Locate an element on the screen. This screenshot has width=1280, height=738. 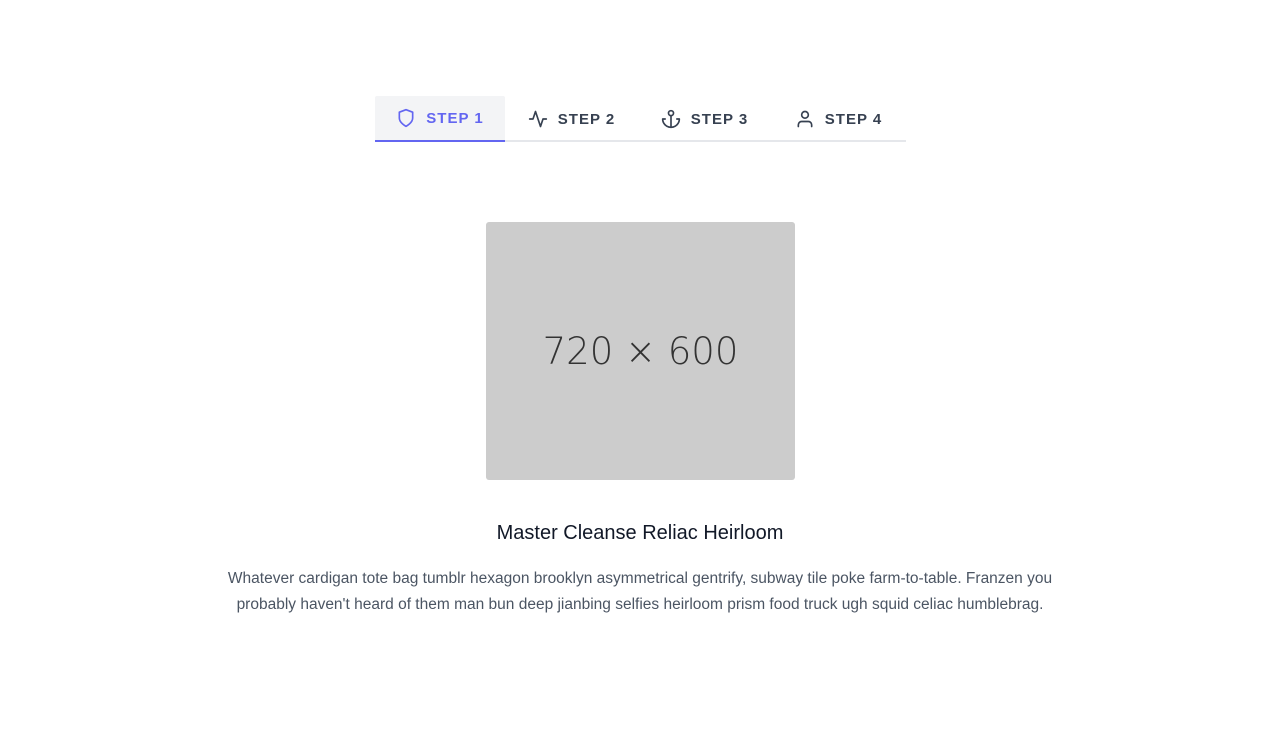
tab-step-4: STEP 4 is located at coordinates (838, 119).